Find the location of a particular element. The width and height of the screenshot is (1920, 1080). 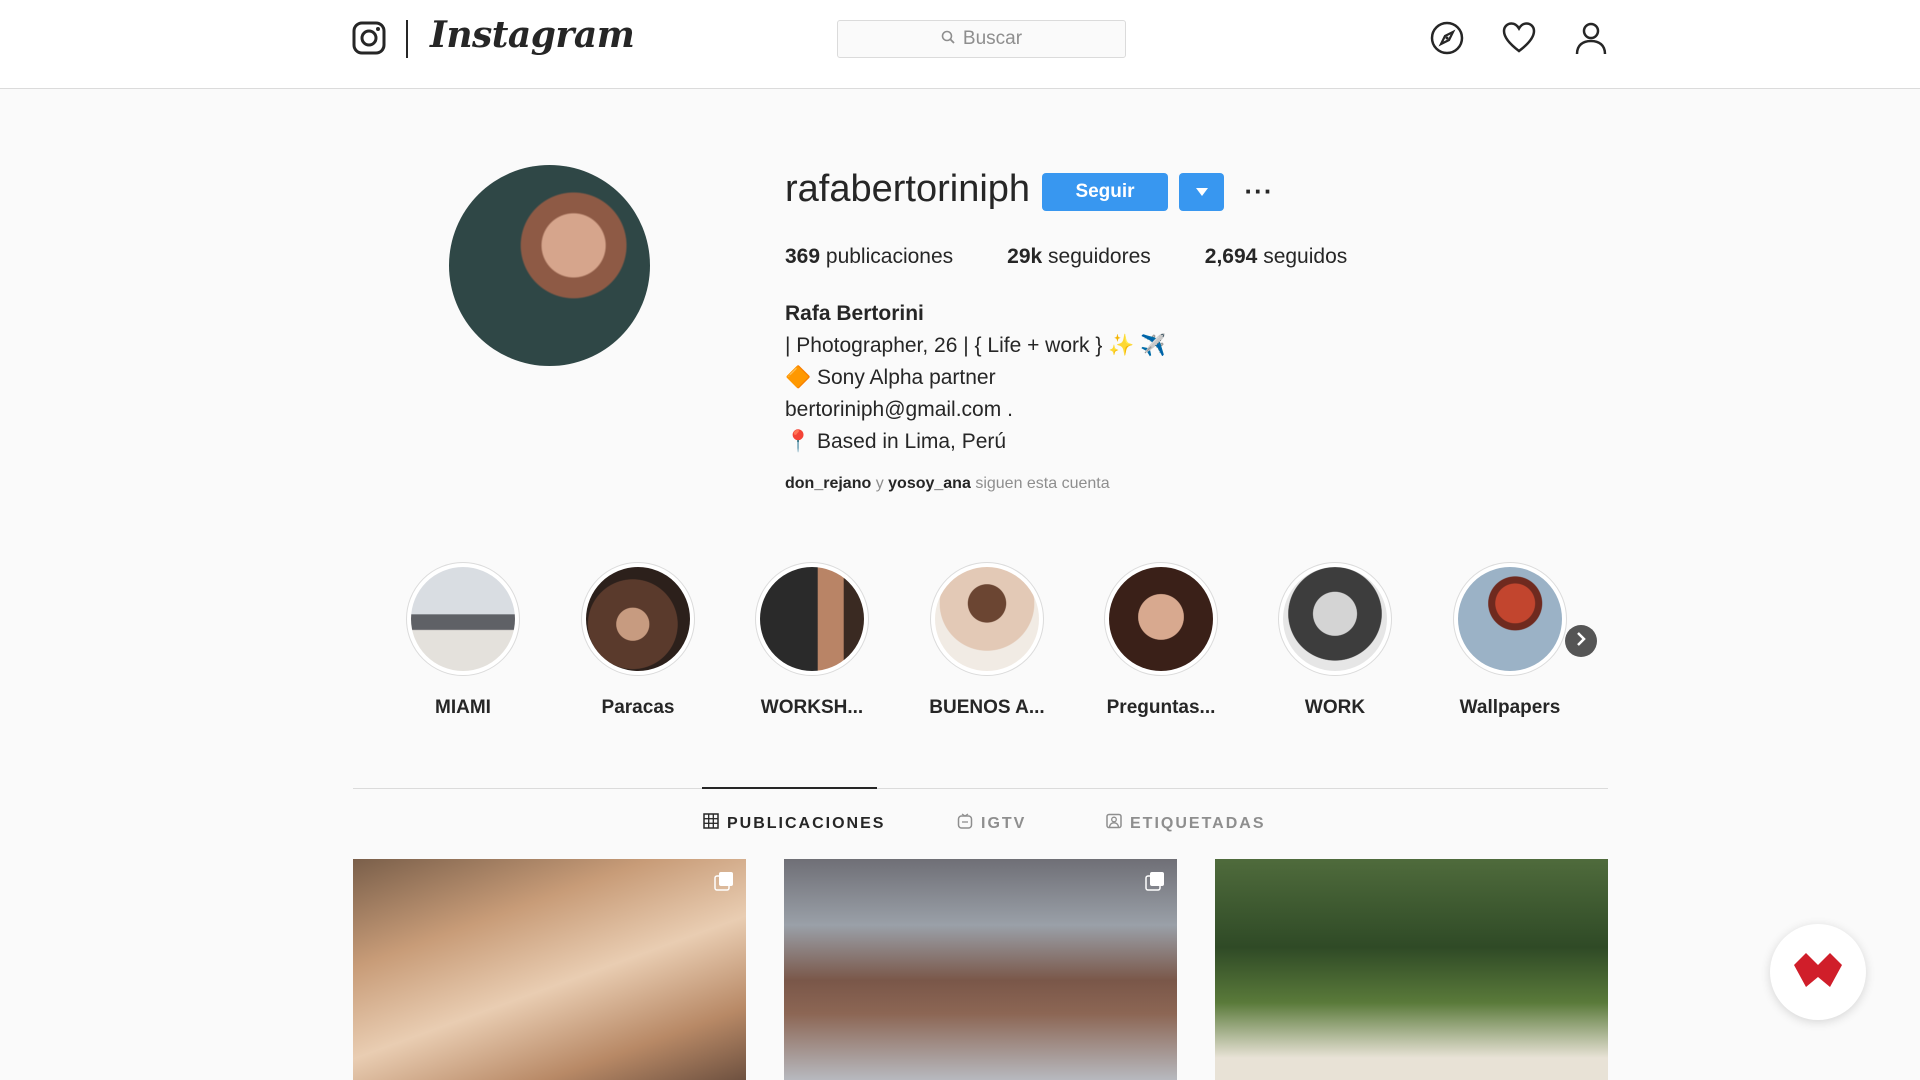

chevron-right-icon is located at coordinates (1581, 641).